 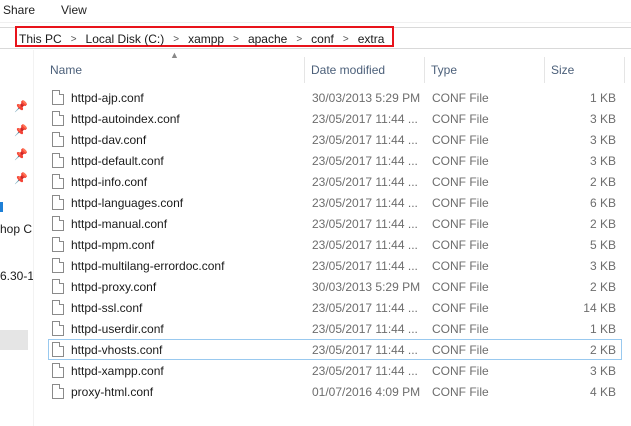 What do you see at coordinates (584, 70) in the screenshot?
I see `column-header-size: Size` at bounding box center [584, 70].